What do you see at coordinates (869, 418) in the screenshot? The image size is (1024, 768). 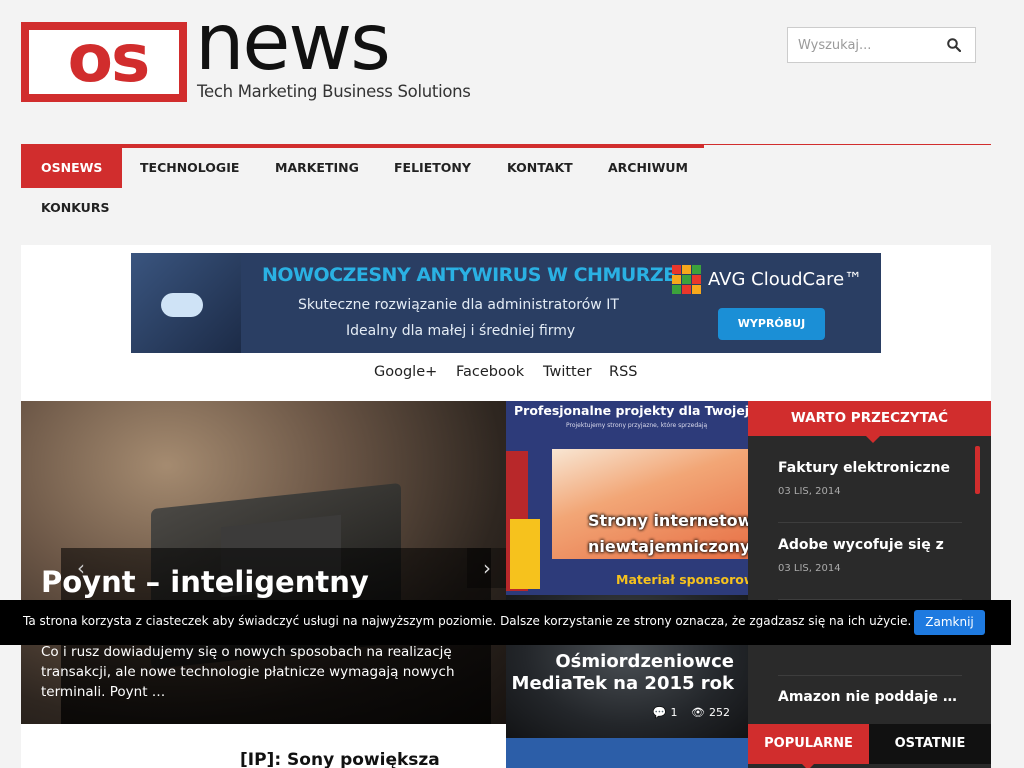 I see `sidebar-heading: WARTO PRZECZYTAĆ` at bounding box center [869, 418].